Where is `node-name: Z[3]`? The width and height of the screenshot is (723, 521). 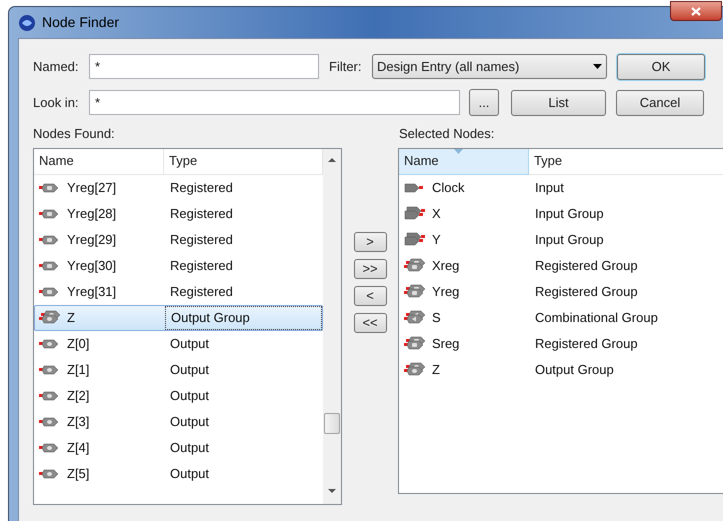 node-name: Z[3] is located at coordinates (78, 421).